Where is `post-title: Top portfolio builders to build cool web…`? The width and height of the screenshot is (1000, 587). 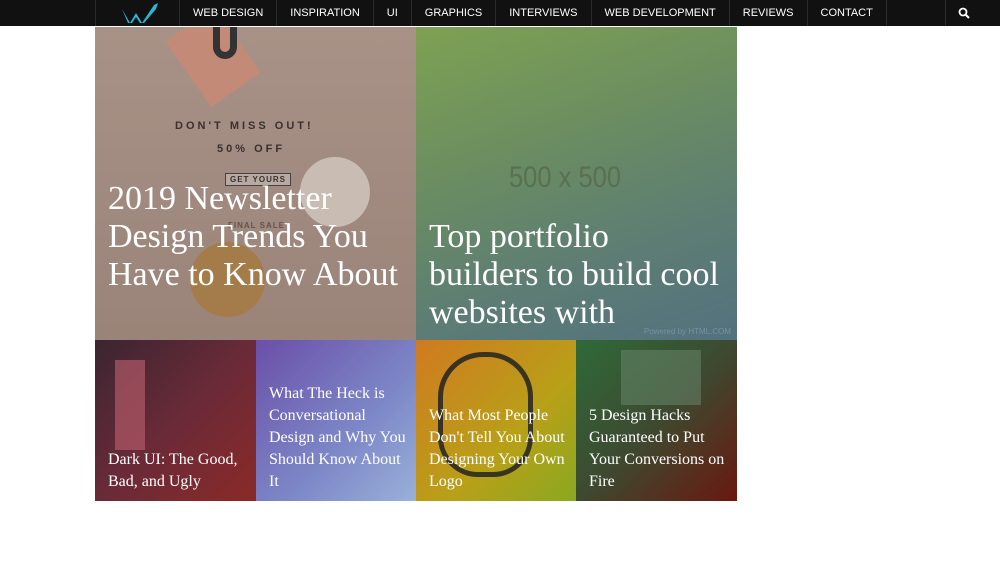 post-title: Top portfolio builders to build cool web… is located at coordinates (574, 274).